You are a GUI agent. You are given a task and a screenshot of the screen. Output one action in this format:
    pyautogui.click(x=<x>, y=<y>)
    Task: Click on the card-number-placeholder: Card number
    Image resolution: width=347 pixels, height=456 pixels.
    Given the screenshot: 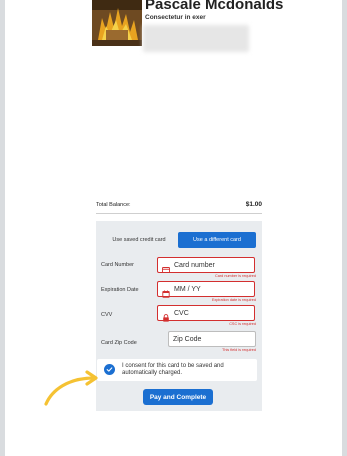 What is the action you would take?
    pyautogui.click(x=194, y=265)
    